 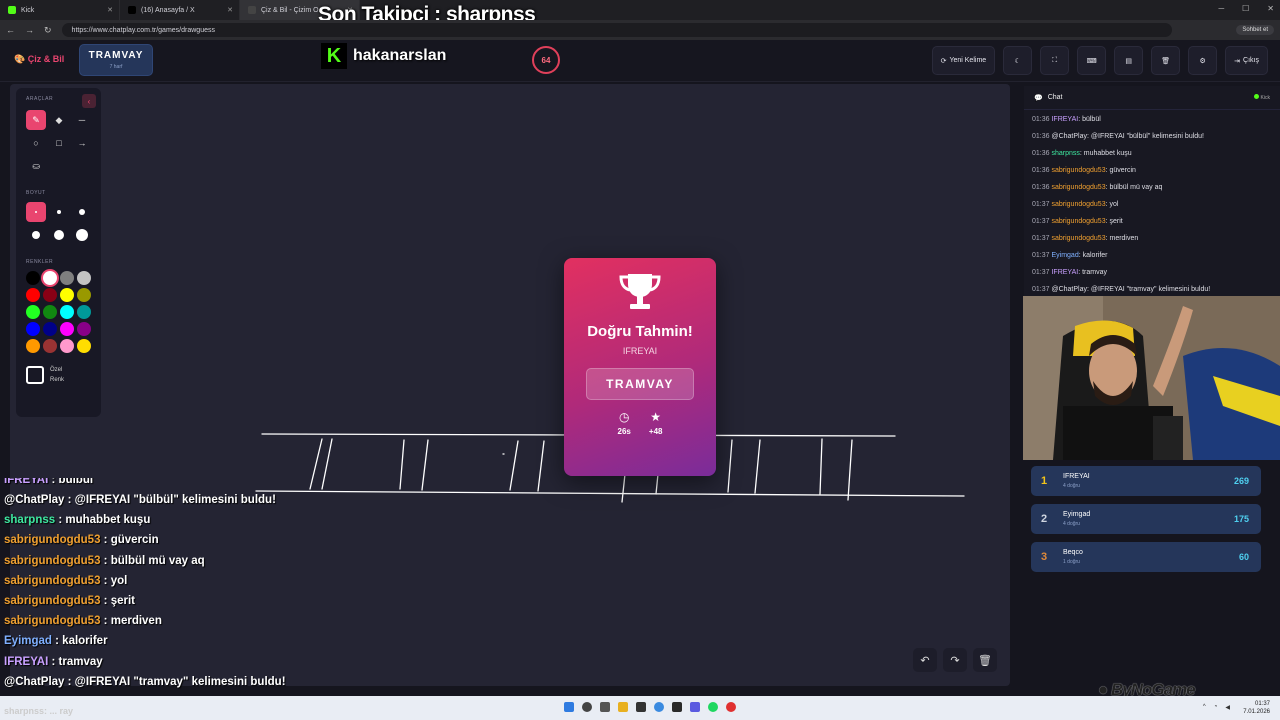 What do you see at coordinates (695, 707) in the screenshot?
I see `discord-icon` at bounding box center [695, 707].